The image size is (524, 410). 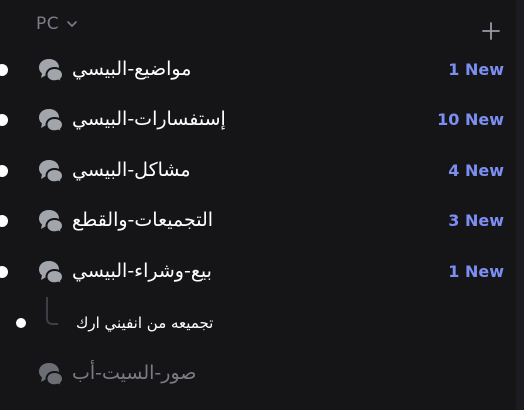 What do you see at coordinates (476, 220) in the screenshot?
I see `new-messages-badge: 3 New` at bounding box center [476, 220].